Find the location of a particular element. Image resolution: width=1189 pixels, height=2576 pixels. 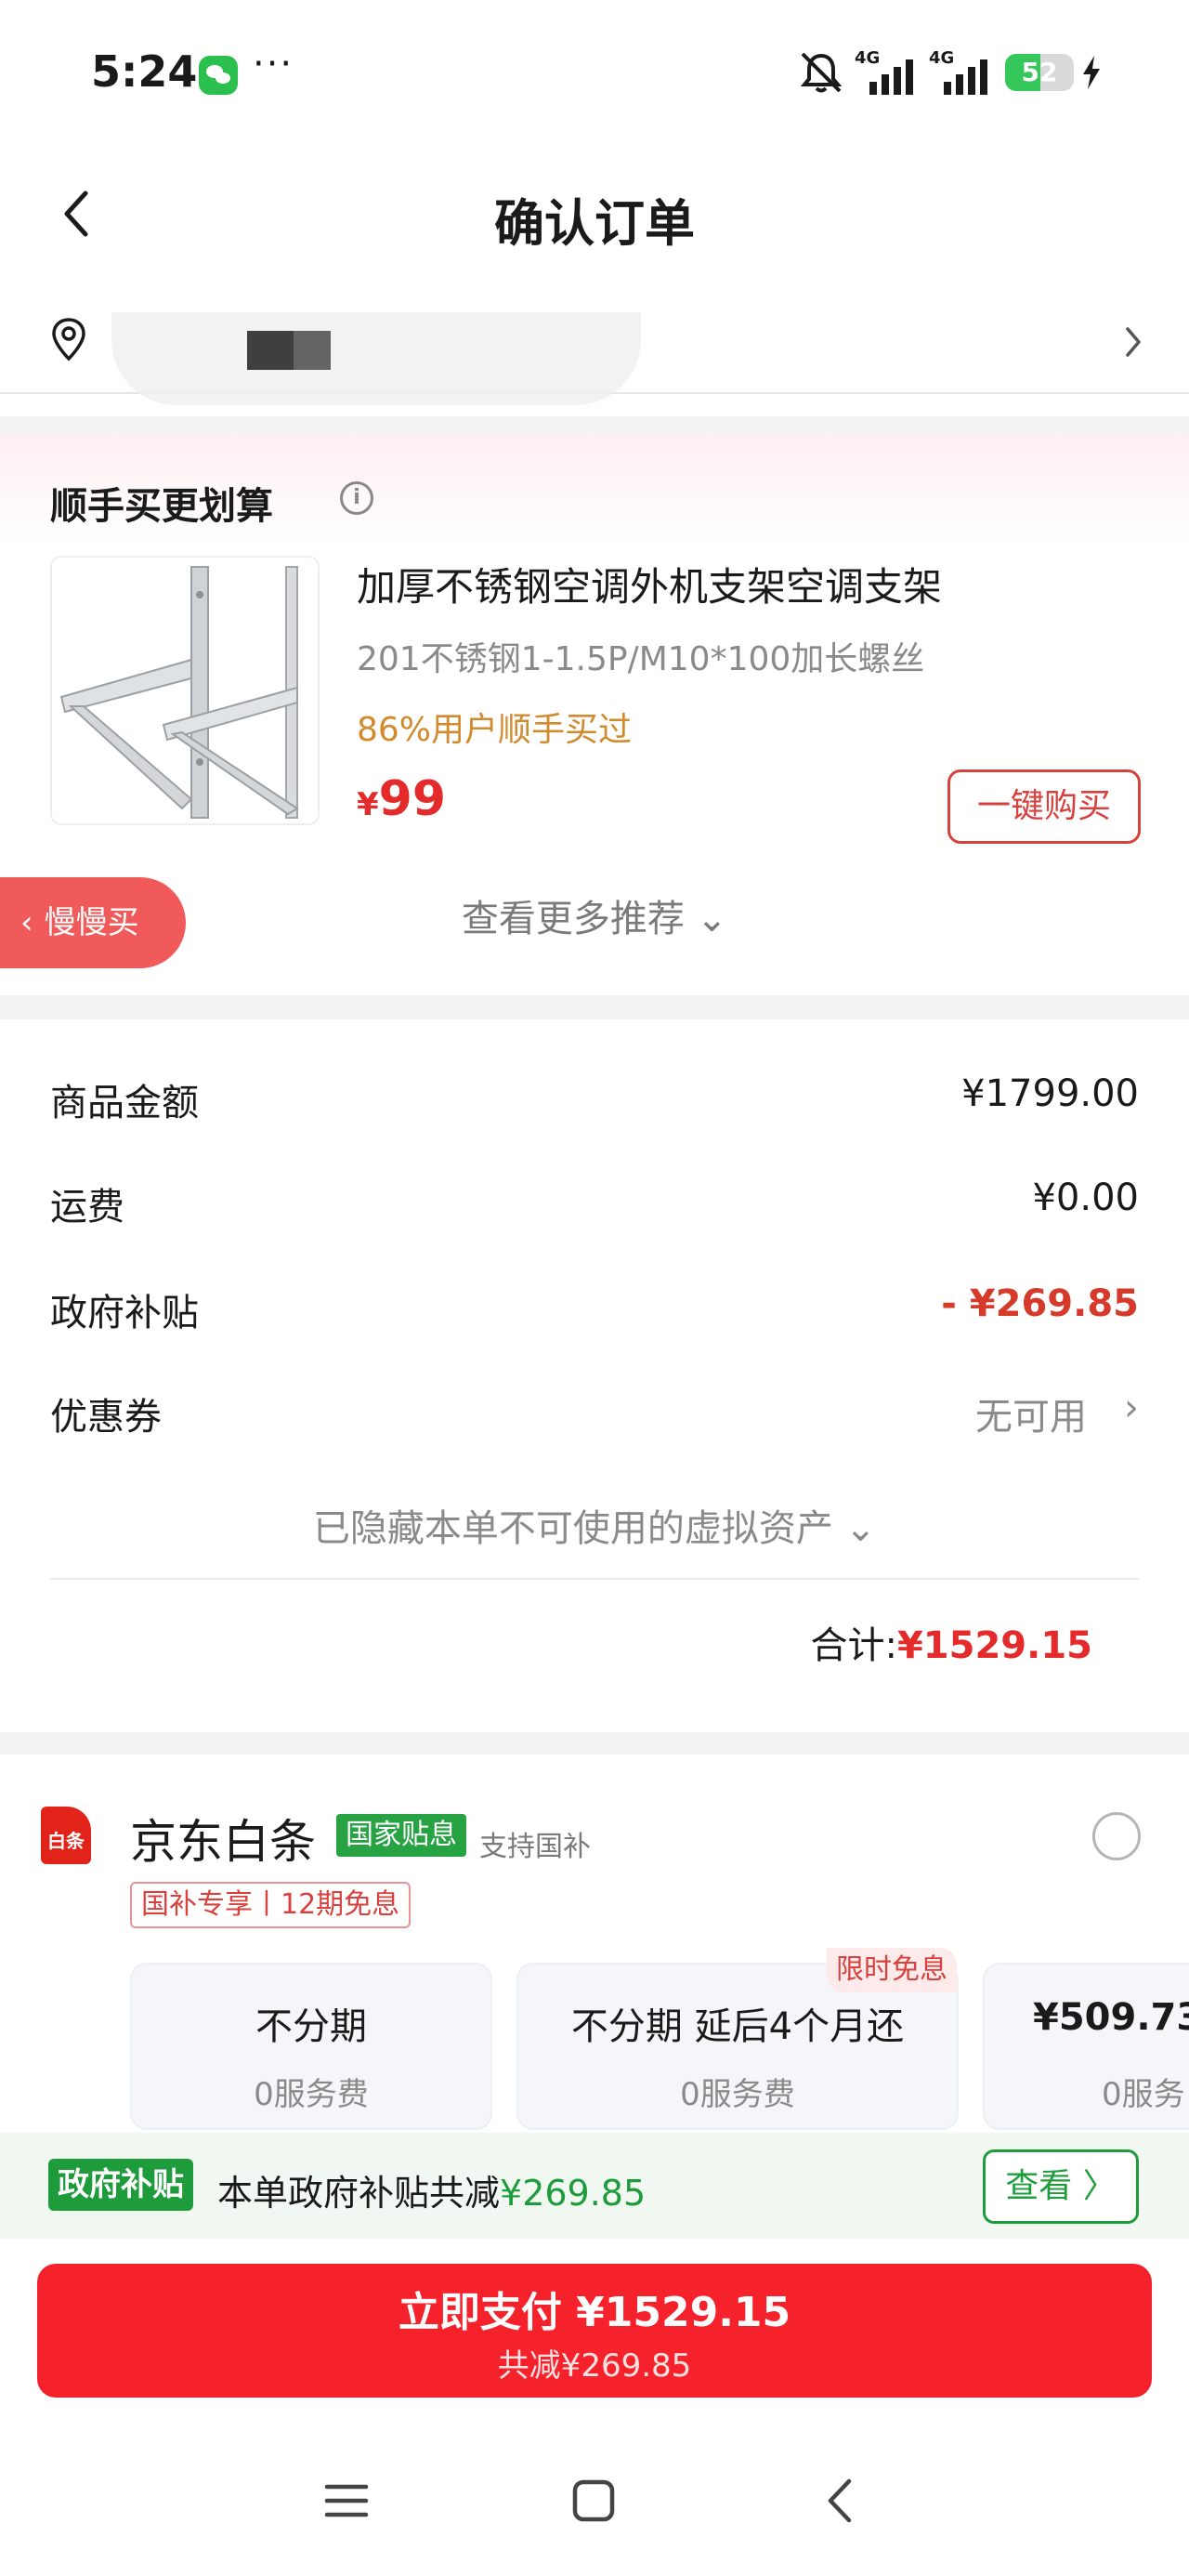

coupon-label: 优惠券 is located at coordinates (106, 1417).